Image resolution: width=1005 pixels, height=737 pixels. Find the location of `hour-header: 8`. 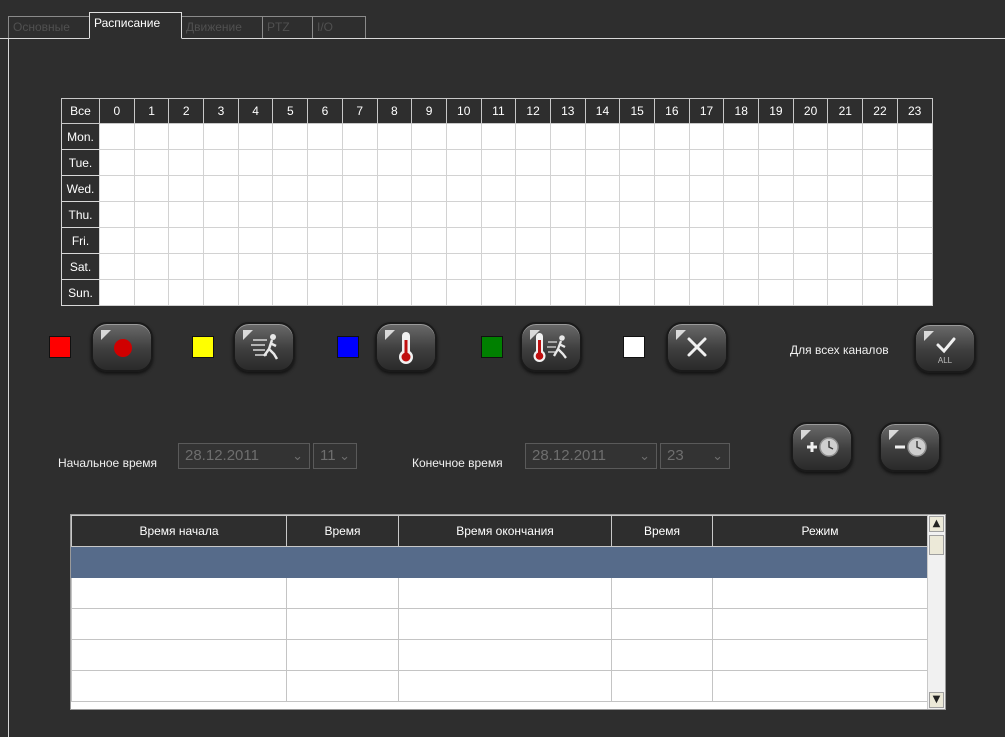

hour-header: 8 is located at coordinates (394, 111).